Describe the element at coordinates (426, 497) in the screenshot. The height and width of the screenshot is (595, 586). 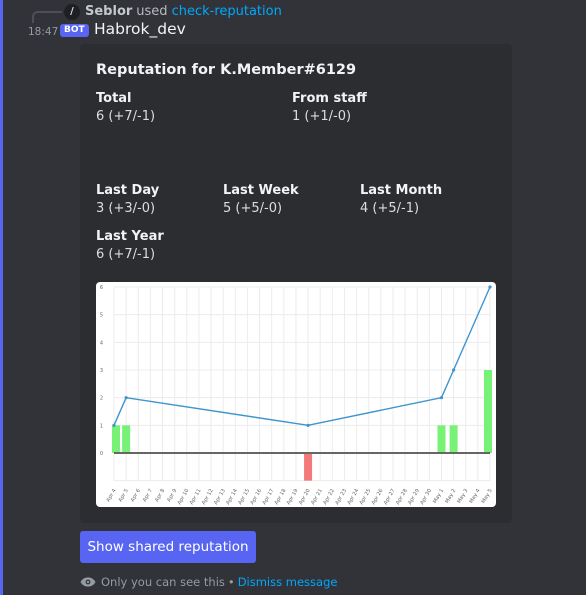
I see `x-tick-label: Apr 30` at that location.